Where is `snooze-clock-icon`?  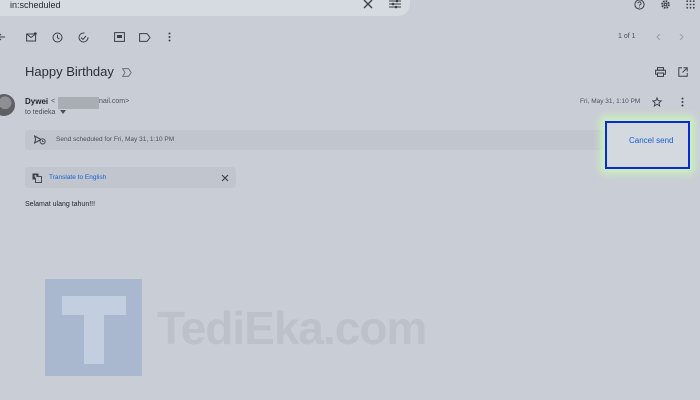 snooze-clock-icon is located at coordinates (57, 37).